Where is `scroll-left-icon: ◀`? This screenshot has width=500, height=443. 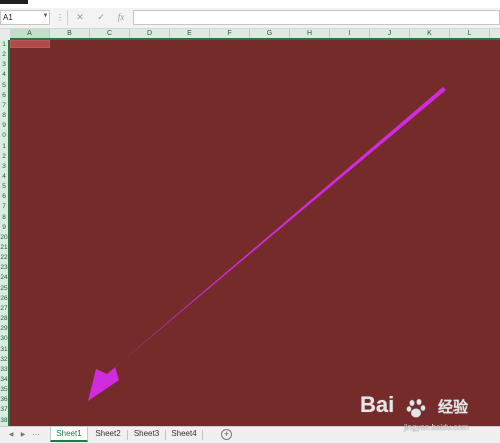 scroll-left-icon: ◀ is located at coordinates (11, 435).